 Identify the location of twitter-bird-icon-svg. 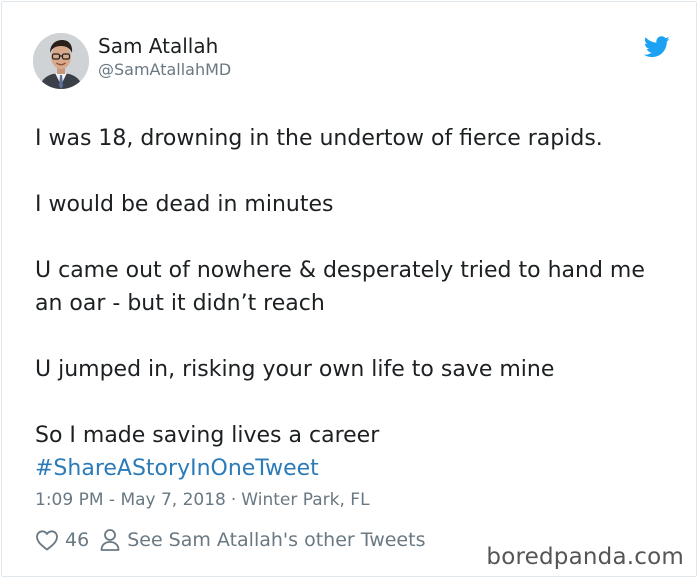
(656, 47).